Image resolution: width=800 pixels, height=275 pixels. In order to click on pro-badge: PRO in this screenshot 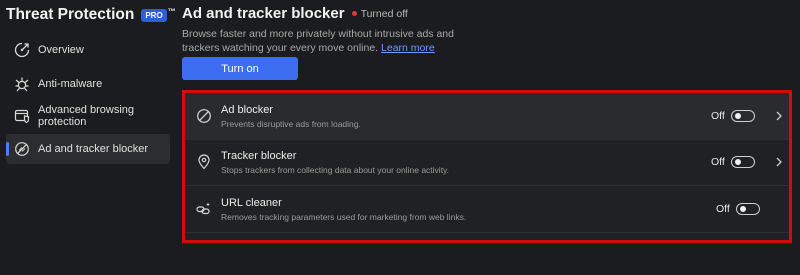, I will do `click(154, 15)`.